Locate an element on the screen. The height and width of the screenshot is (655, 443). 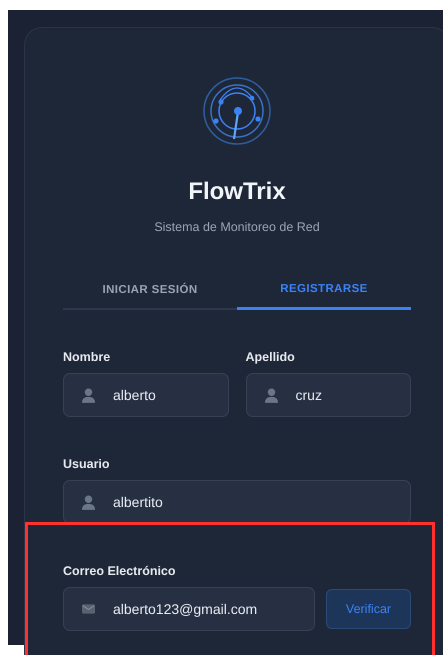
tab: INICIAR SESIÓN is located at coordinates (150, 296).